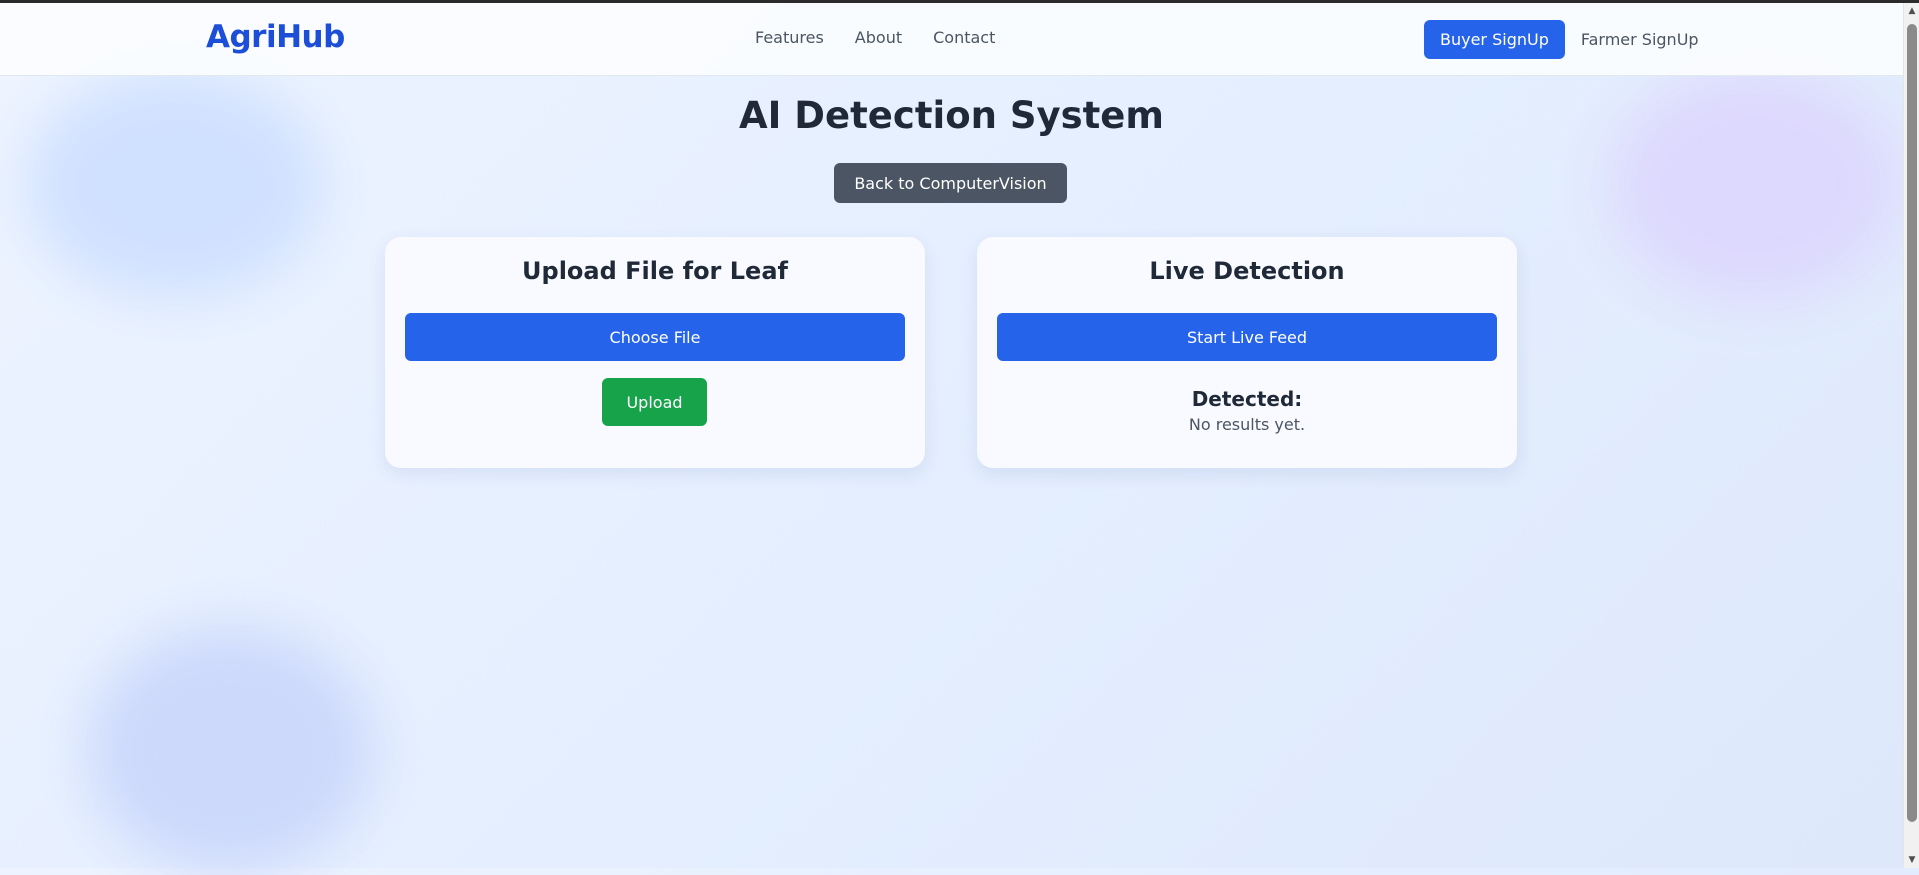 Image resolution: width=1919 pixels, height=875 pixels. What do you see at coordinates (1911, 11) in the screenshot?
I see `scroll-up-arrow-icon: ▲` at bounding box center [1911, 11].